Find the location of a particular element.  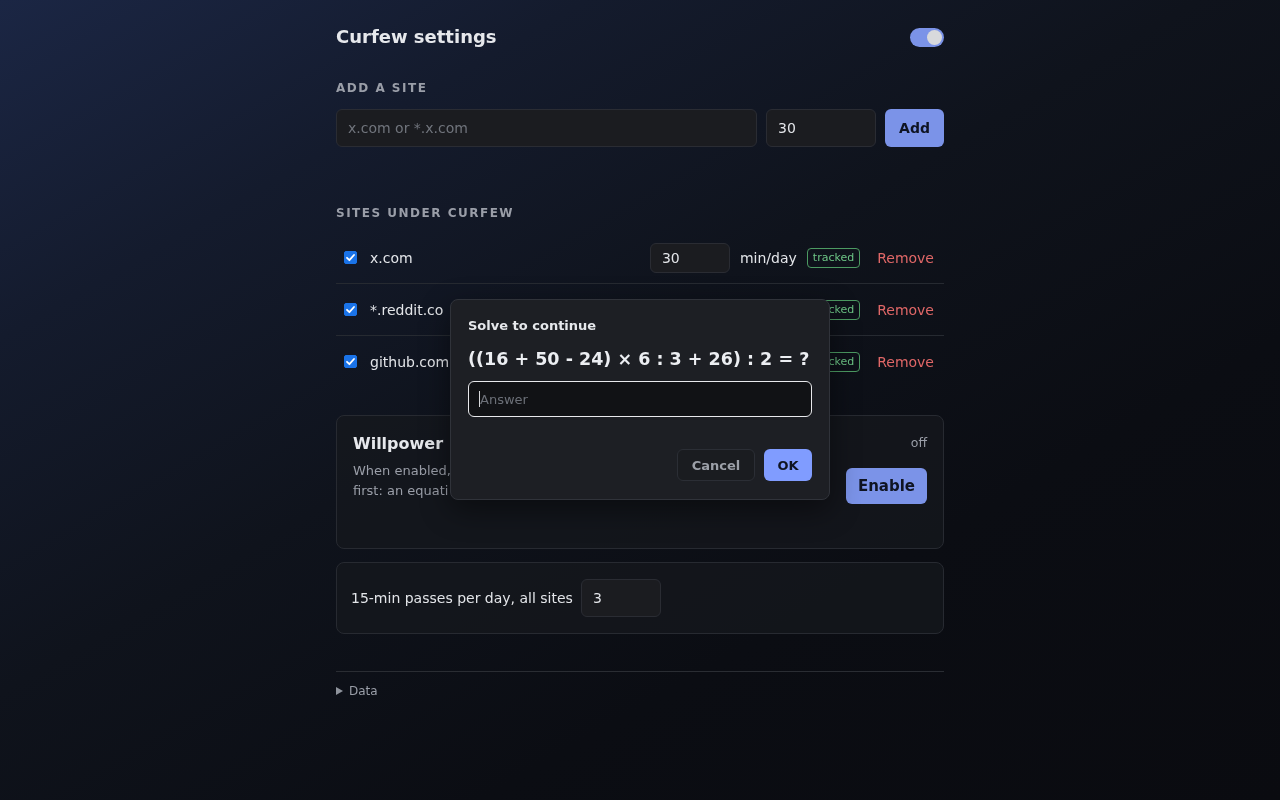

description-text: When enabled, first: an equati is located at coordinates (402, 481).